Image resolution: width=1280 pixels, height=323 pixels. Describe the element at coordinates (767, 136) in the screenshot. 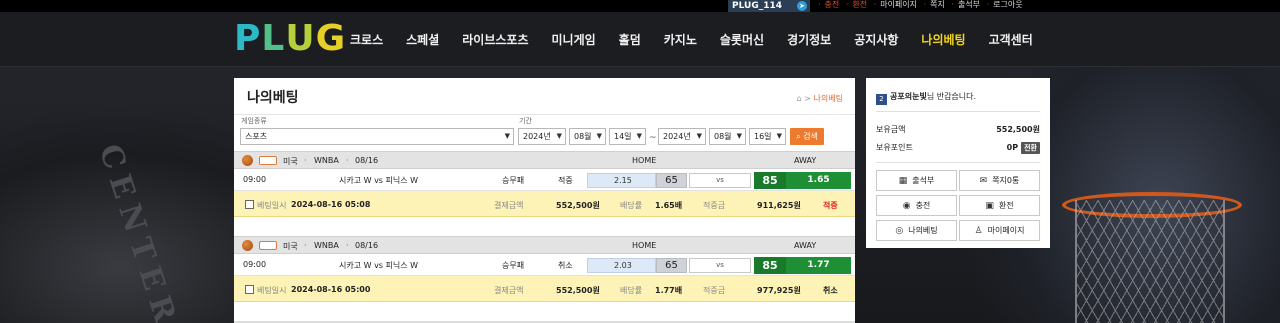

I see `to-day-select: 16일 ▼` at that location.